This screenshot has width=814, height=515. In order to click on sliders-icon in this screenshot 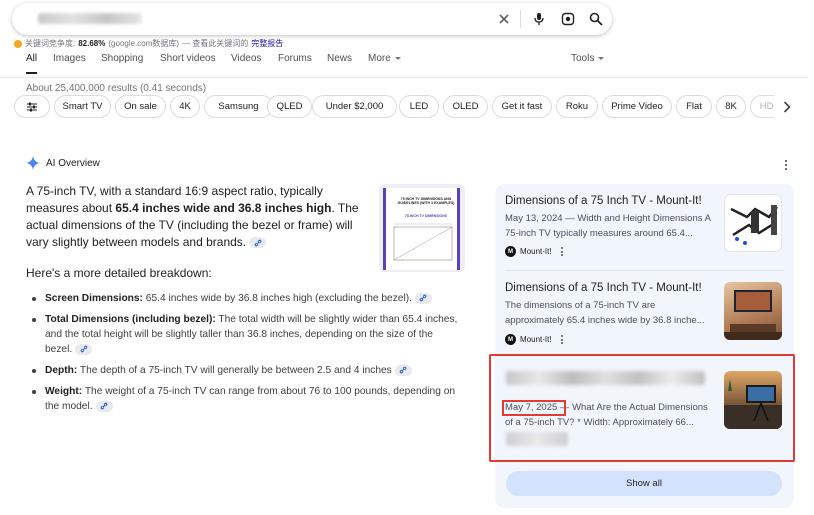, I will do `click(32, 106)`.